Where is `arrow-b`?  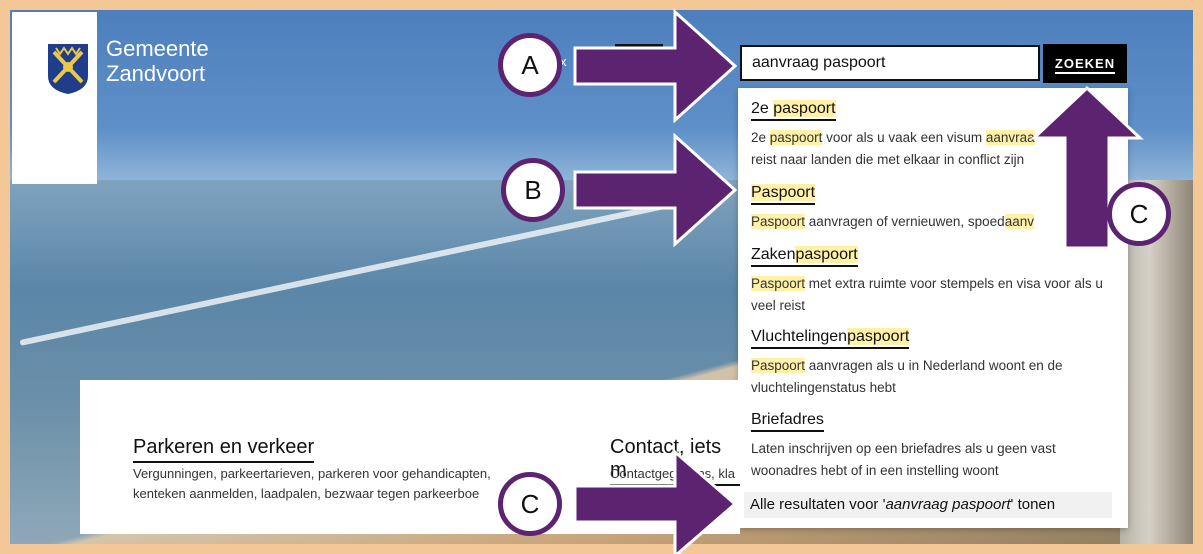
arrow-b is located at coordinates (655, 190).